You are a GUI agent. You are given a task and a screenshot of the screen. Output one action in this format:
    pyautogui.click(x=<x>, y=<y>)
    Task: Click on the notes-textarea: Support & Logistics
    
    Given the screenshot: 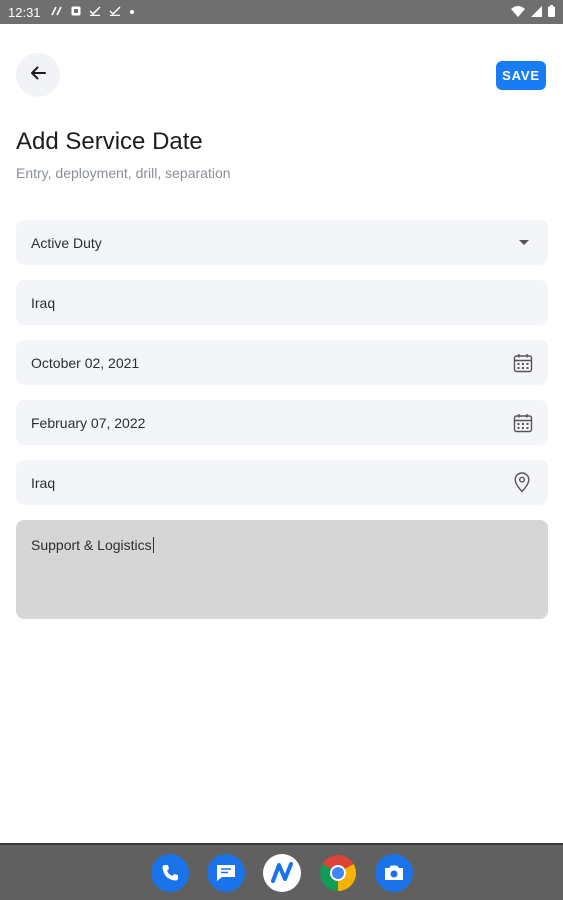 What is the action you would take?
    pyautogui.click(x=282, y=569)
    